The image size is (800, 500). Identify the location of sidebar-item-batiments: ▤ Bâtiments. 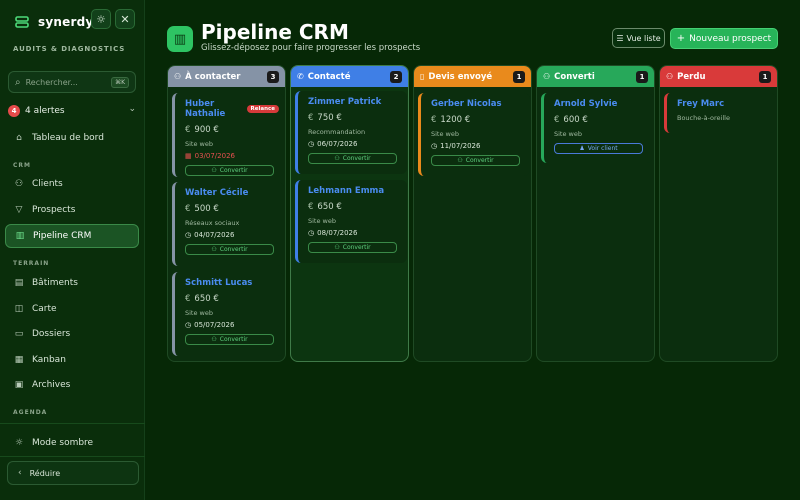
(72, 283).